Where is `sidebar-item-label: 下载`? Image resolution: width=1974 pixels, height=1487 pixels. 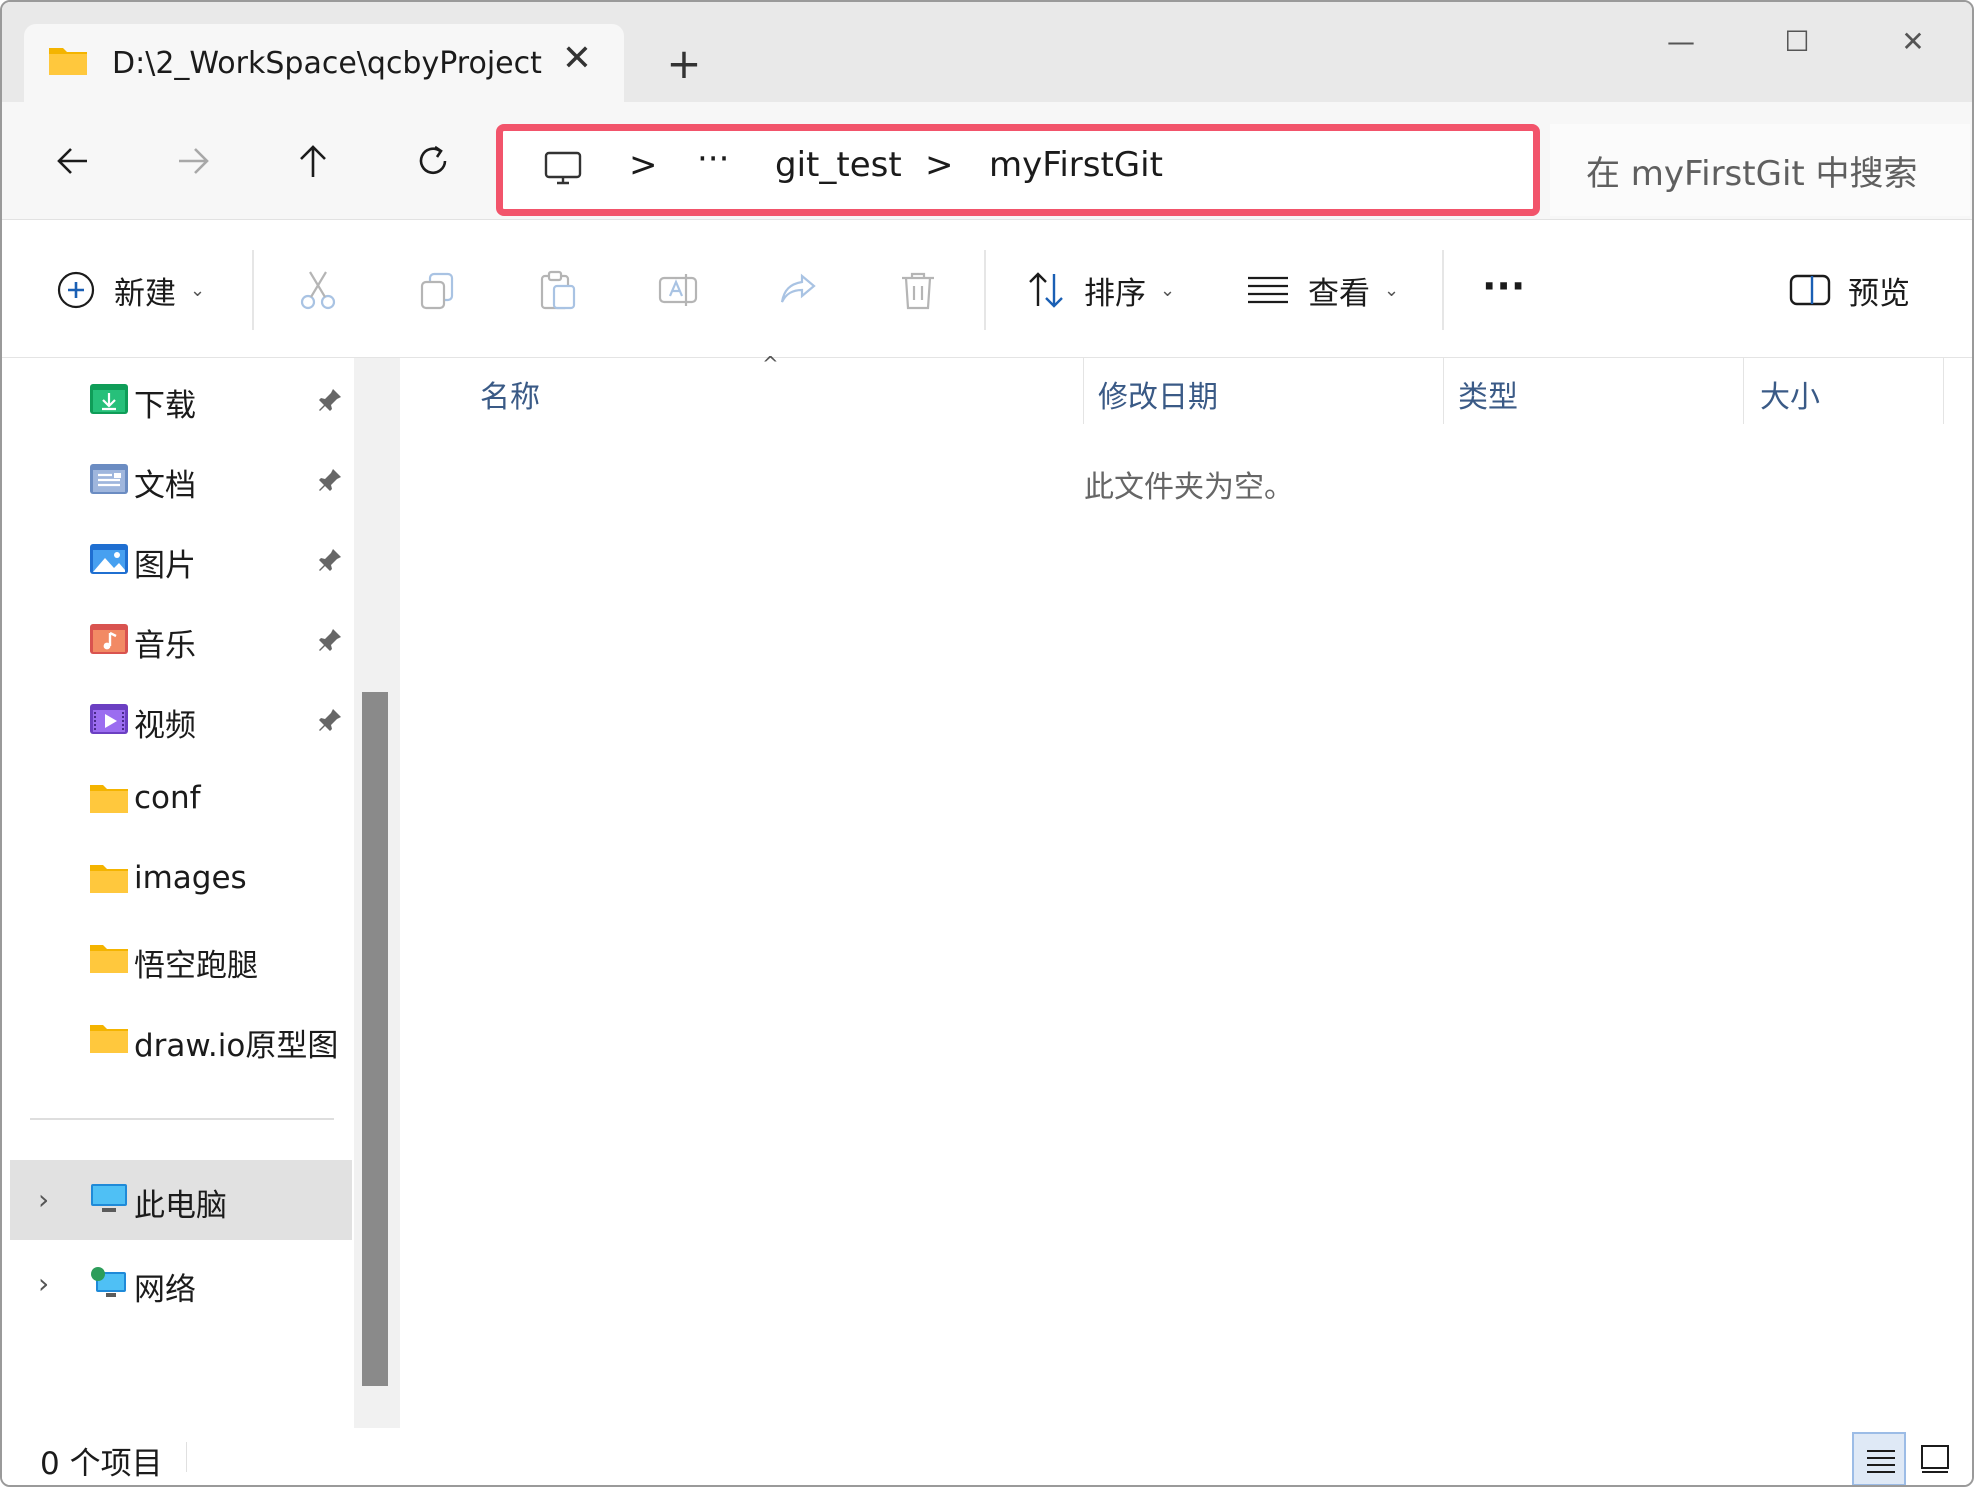 sidebar-item-label: 下载 is located at coordinates (165, 406).